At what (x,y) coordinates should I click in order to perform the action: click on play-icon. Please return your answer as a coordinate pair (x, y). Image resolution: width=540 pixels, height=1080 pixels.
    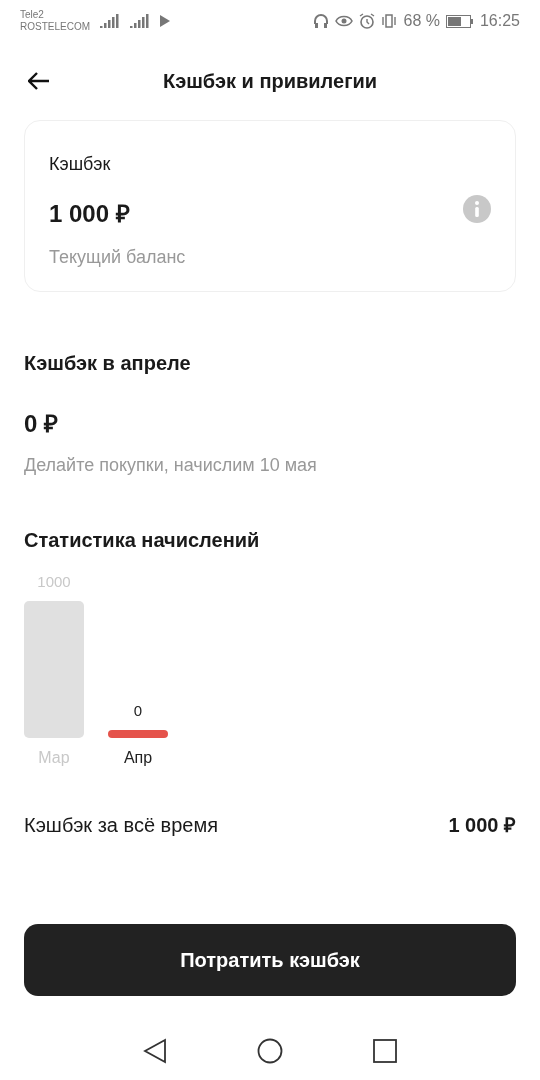
    Looking at the image, I should click on (165, 21).